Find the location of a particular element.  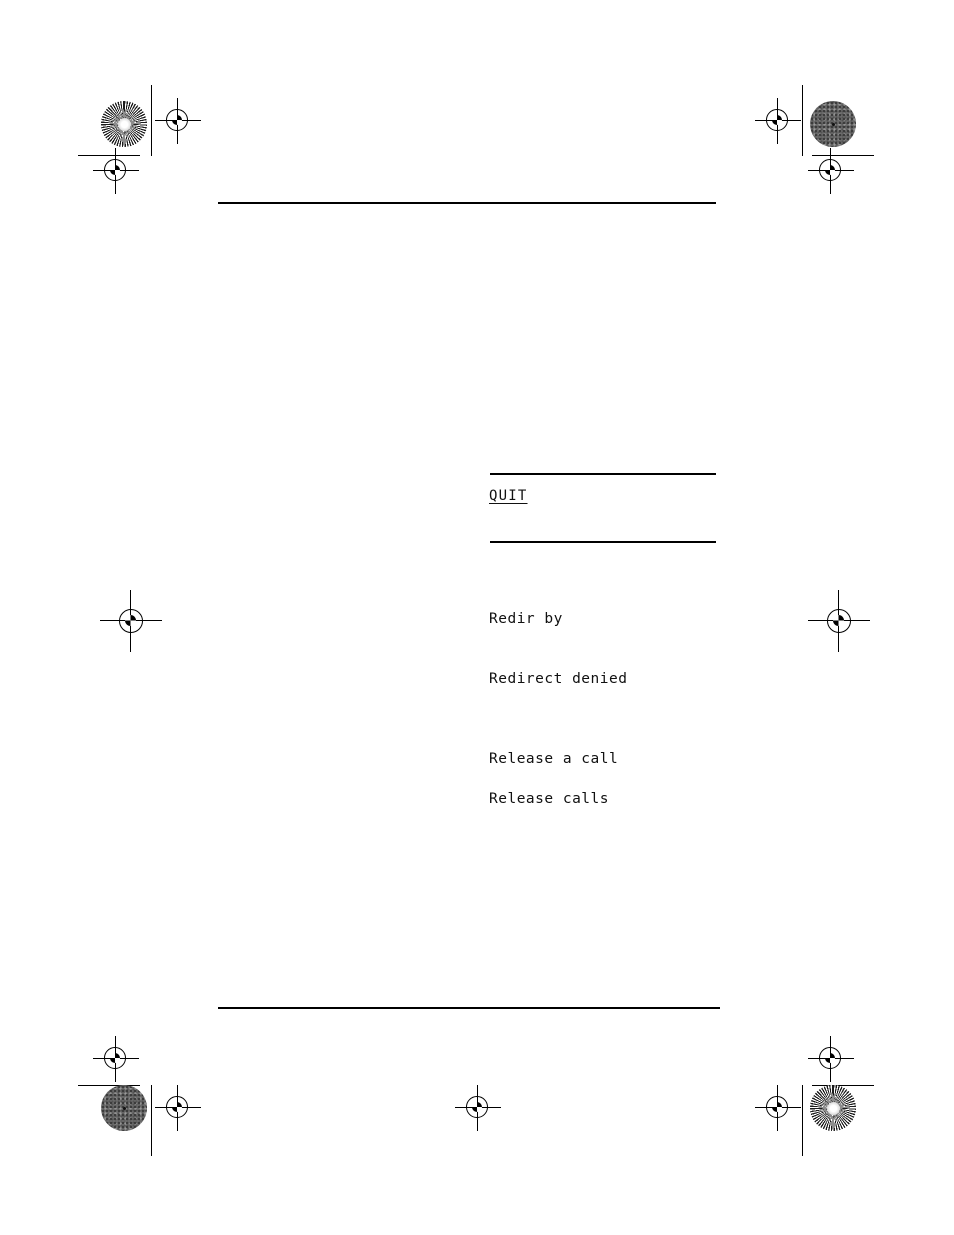

registration-mark-right-middle is located at coordinates (839, 621).